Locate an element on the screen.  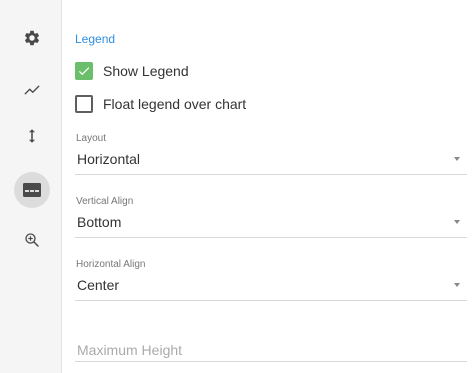
sidebar-item-settings is located at coordinates (32, 38).